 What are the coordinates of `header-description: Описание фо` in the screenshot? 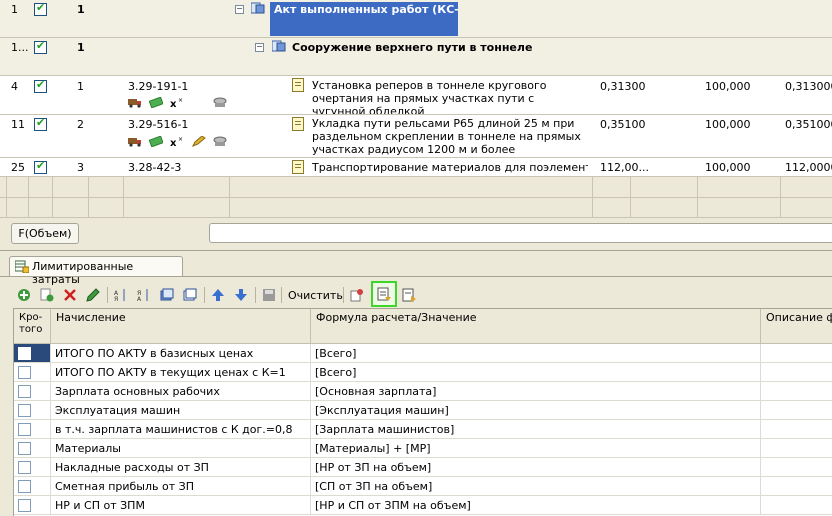 It's located at (796, 326).